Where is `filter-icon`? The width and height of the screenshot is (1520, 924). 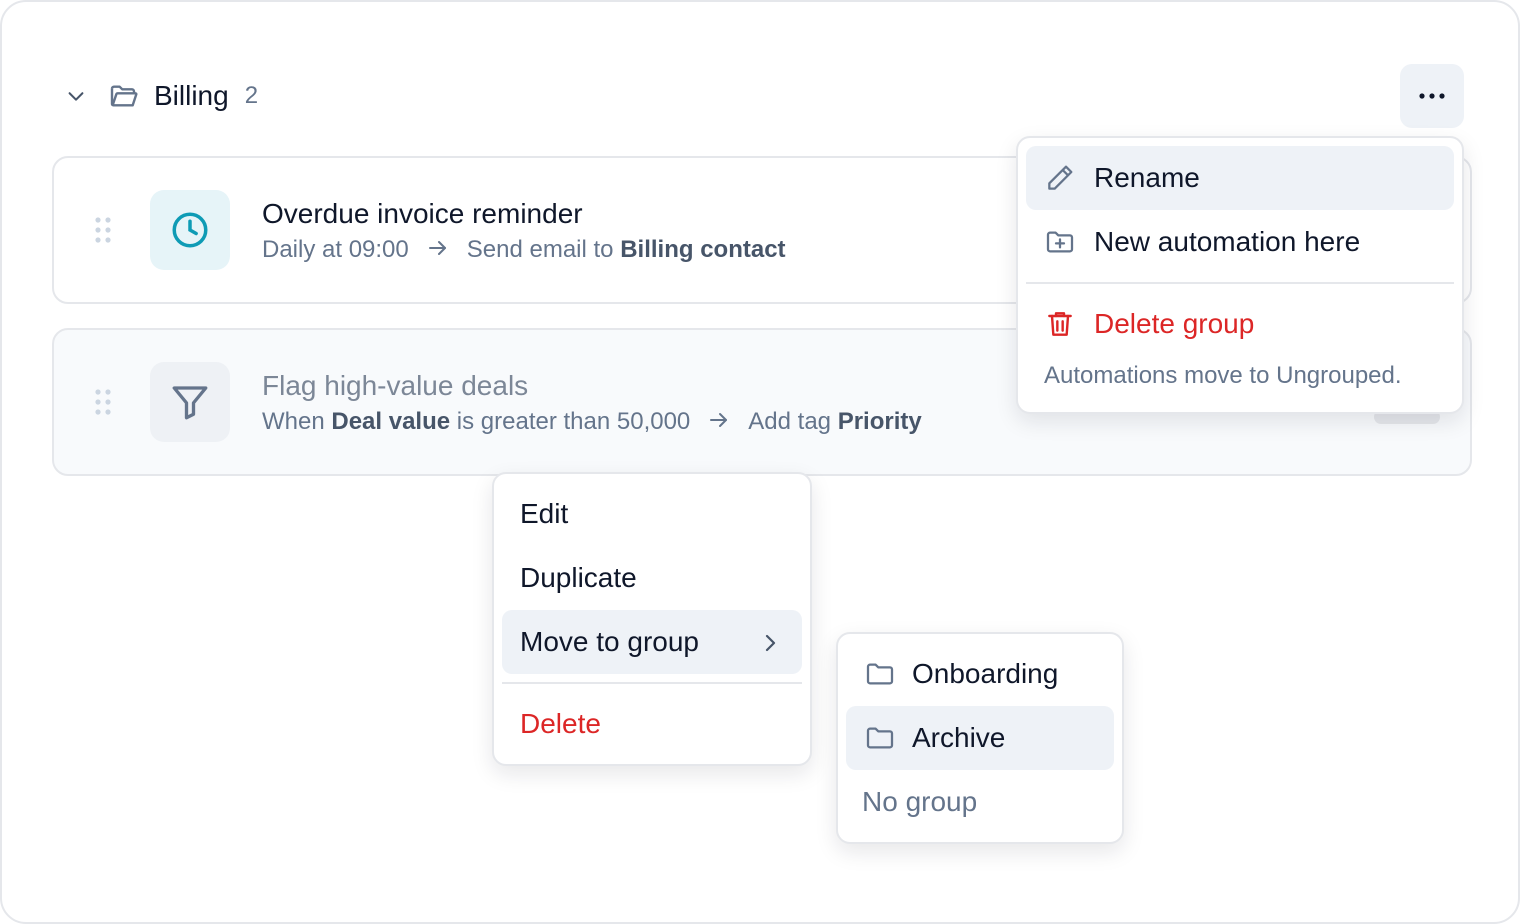 filter-icon is located at coordinates (190, 402).